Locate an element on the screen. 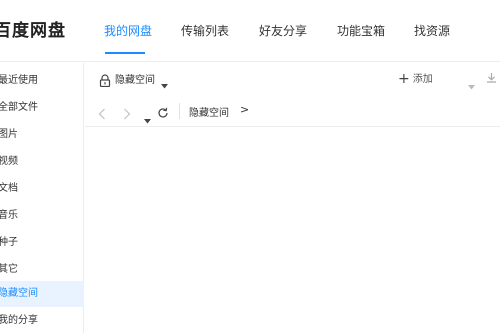 The image size is (500, 333). sidebar: 最近使用 全部文件 图片 视频 文档 音乐 种子 其它 隐藏空间 我的分享 is located at coordinates (42, 198).